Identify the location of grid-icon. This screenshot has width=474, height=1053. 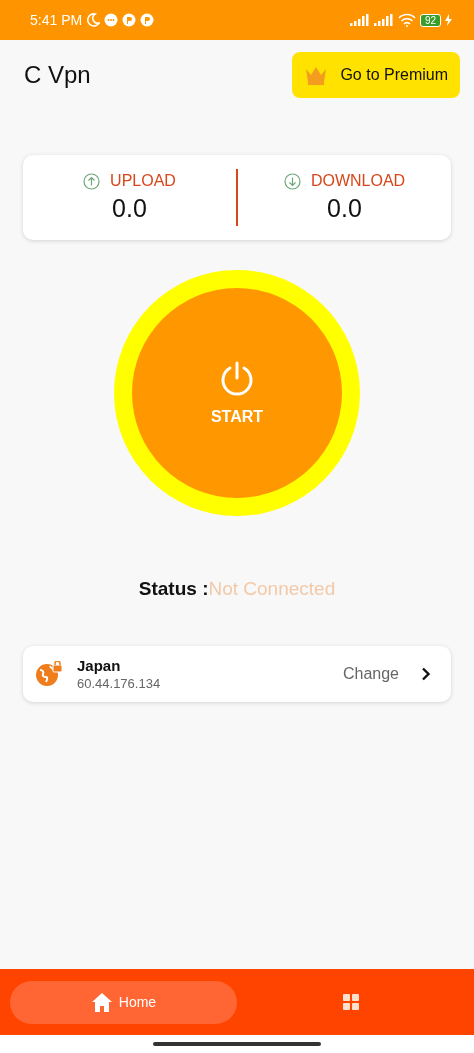
(350, 1002).